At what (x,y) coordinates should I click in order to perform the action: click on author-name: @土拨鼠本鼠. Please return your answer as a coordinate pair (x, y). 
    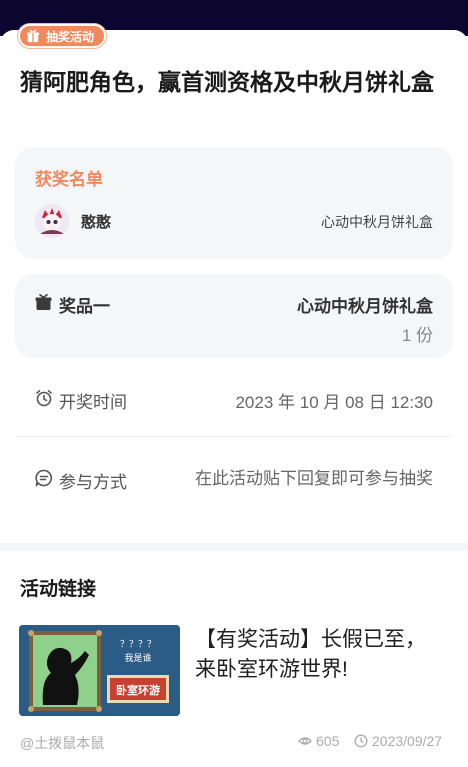
    Looking at the image, I should click on (62, 743).